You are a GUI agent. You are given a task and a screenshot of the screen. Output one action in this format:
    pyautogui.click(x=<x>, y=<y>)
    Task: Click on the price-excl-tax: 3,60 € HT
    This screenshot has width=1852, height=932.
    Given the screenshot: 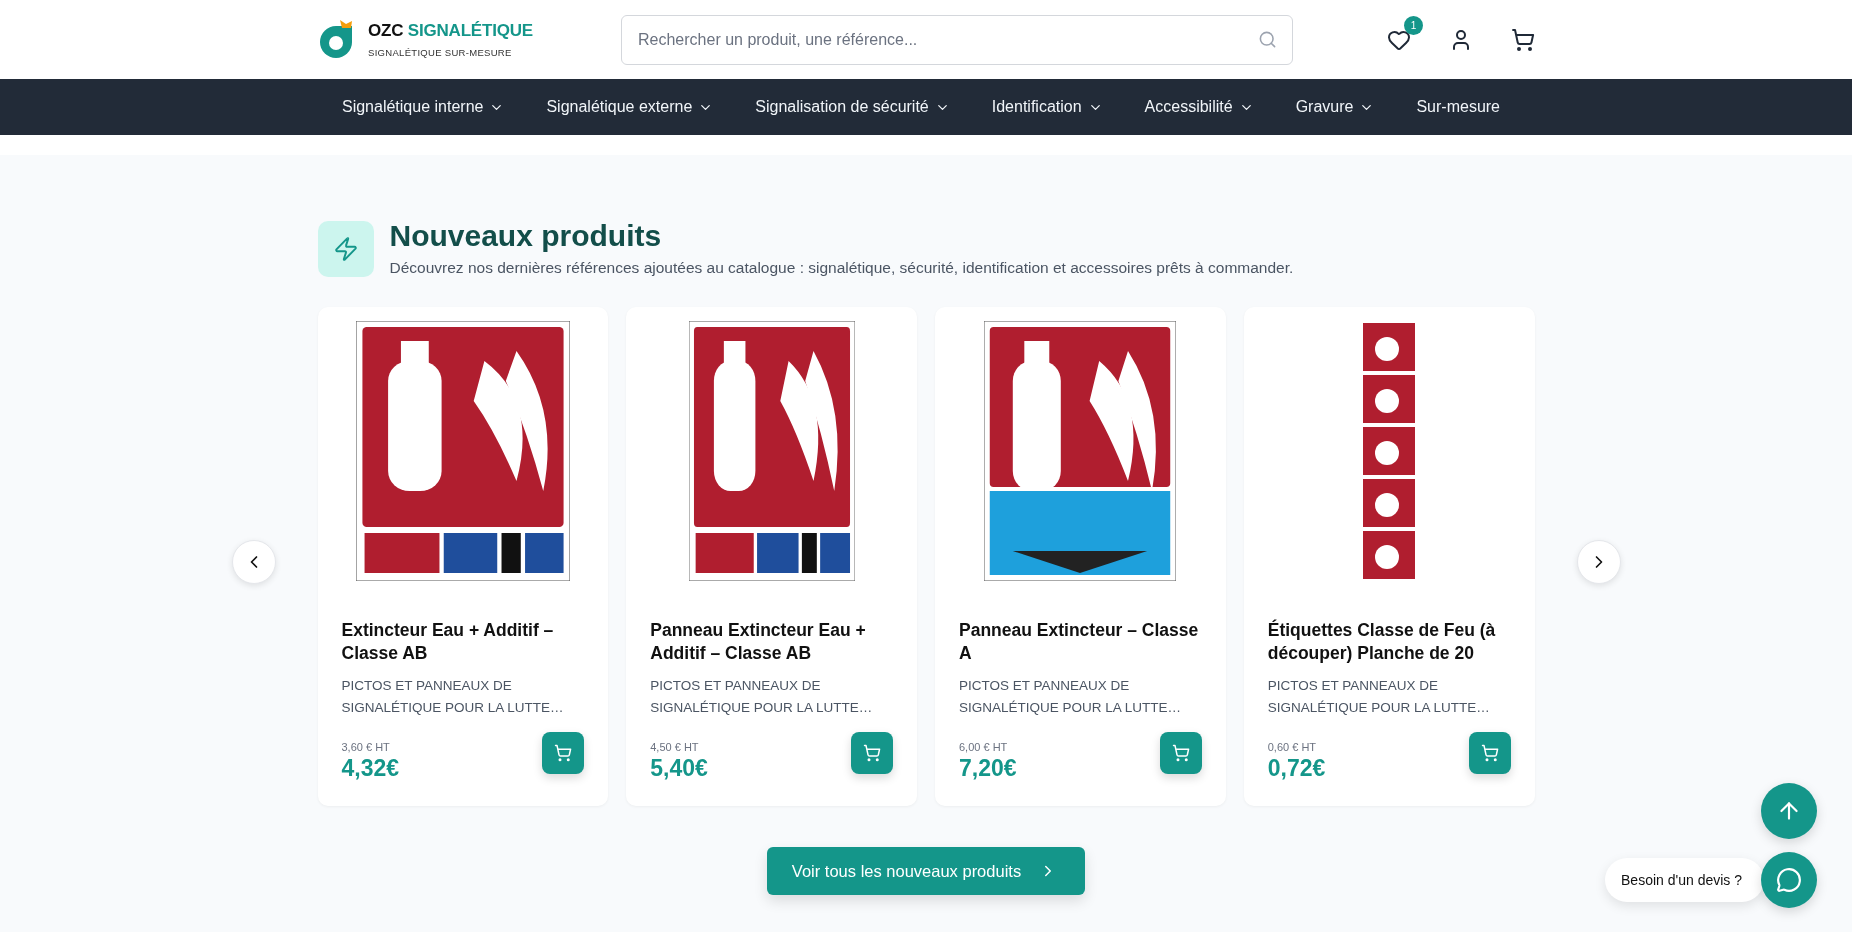 What is the action you would take?
    pyautogui.click(x=366, y=747)
    